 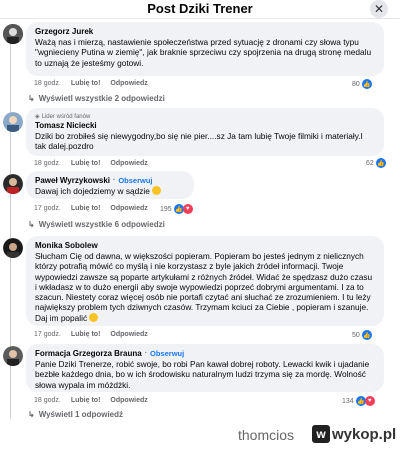 What do you see at coordinates (176, 209) in the screenshot?
I see `reaction-count: 195 👍 ♥` at bounding box center [176, 209].